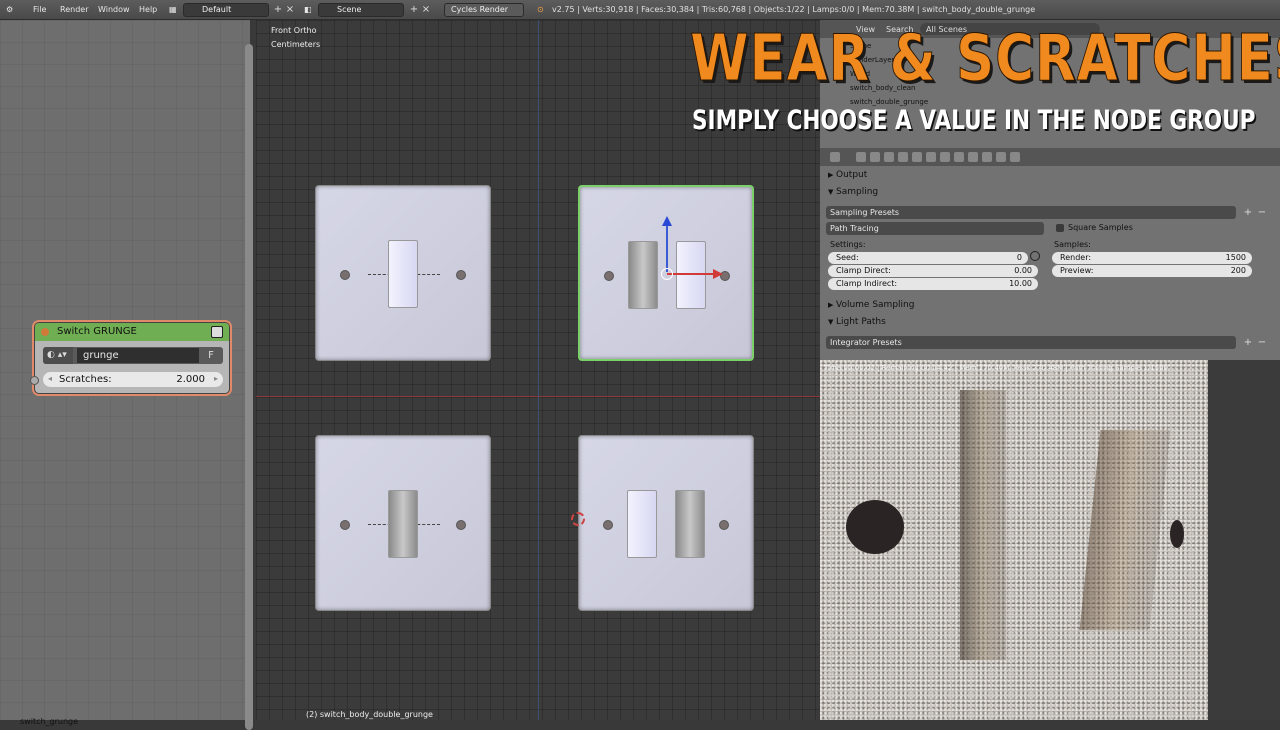 This screenshot has width=1280, height=730. What do you see at coordinates (58, 355) in the screenshot?
I see `node-group-browse-icon: ◐ ▴▾` at bounding box center [58, 355].